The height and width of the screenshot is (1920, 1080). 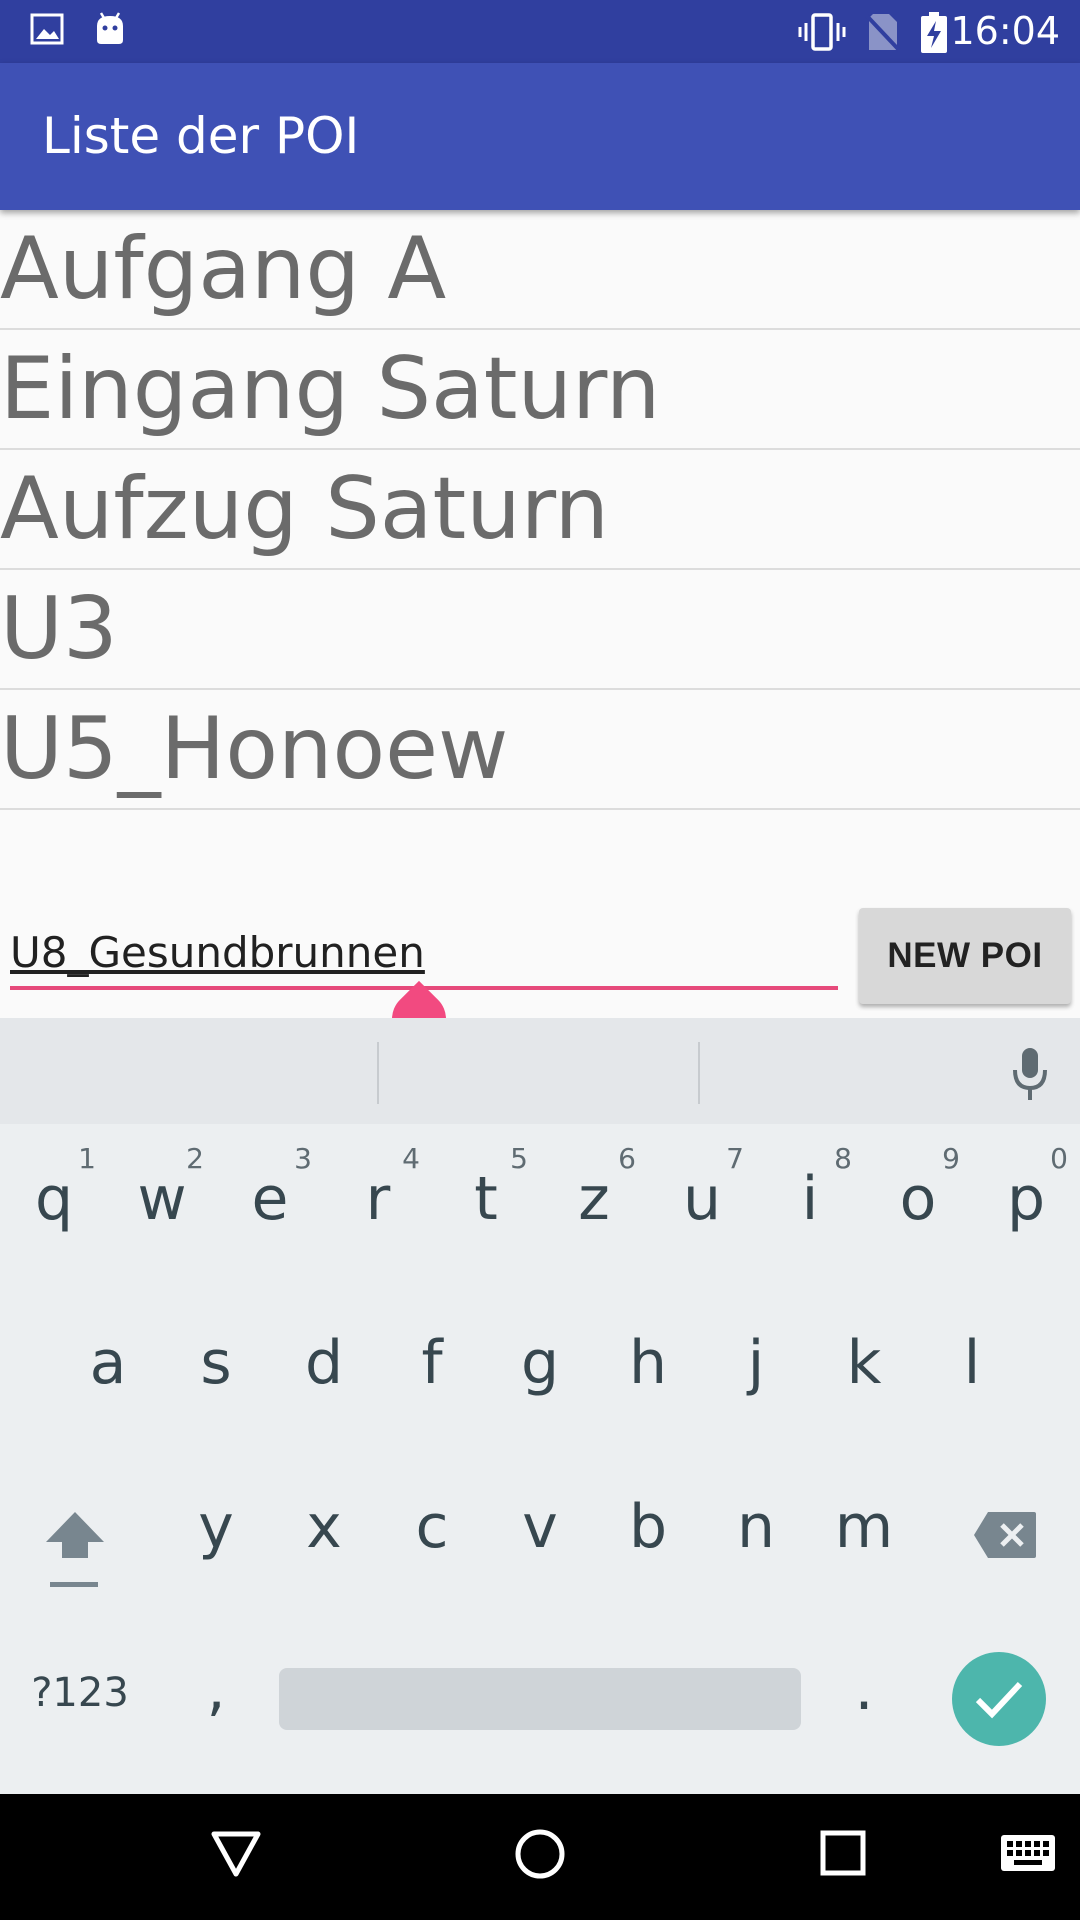 What do you see at coordinates (540, 1363) in the screenshot?
I see `key-g: g` at bounding box center [540, 1363].